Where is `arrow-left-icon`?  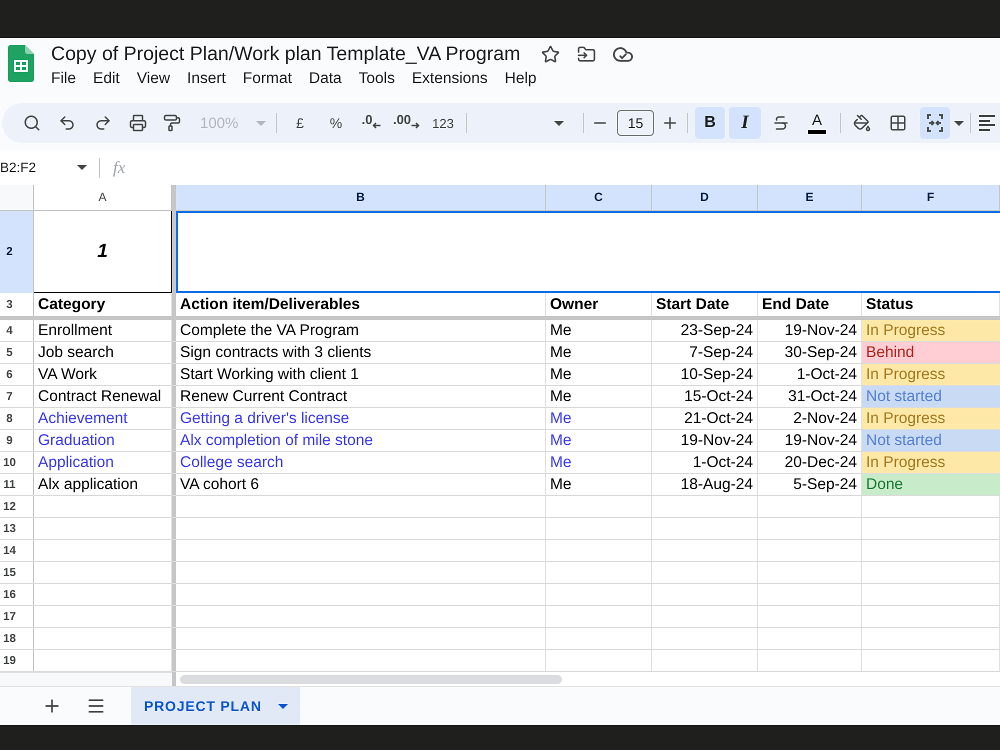 arrow-left-icon is located at coordinates (377, 125).